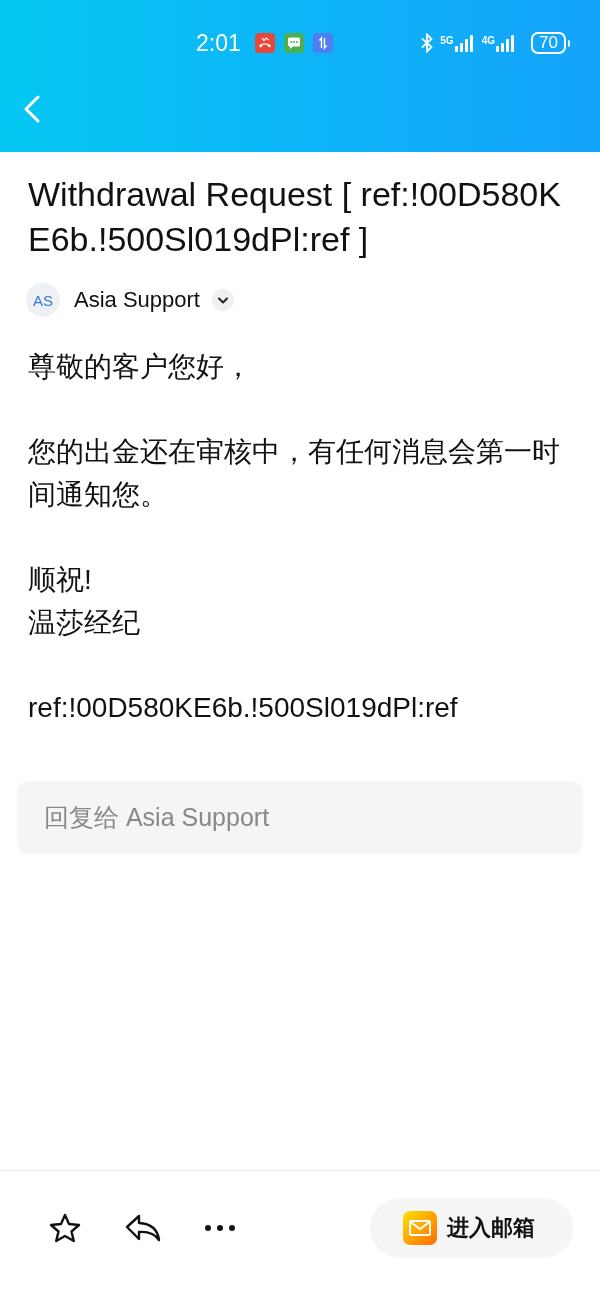 The width and height of the screenshot is (600, 1300). I want to click on more-icon, so click(220, 1227).